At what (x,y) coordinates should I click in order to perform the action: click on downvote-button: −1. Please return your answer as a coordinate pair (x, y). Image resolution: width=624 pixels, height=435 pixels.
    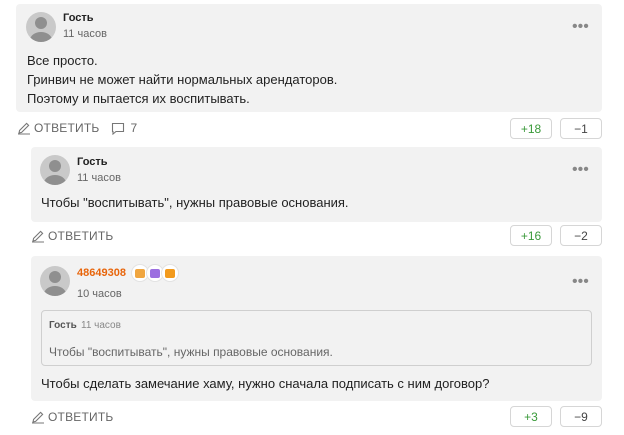
    Looking at the image, I should click on (581, 128).